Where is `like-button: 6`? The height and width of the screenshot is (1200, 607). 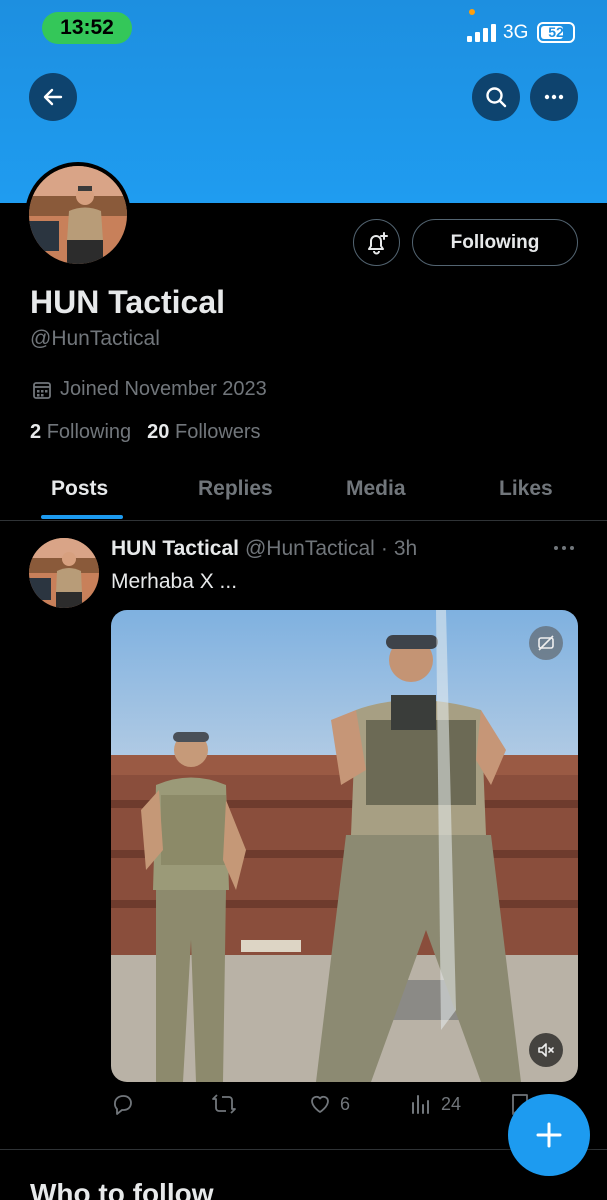 like-button: 6 is located at coordinates (329, 1104).